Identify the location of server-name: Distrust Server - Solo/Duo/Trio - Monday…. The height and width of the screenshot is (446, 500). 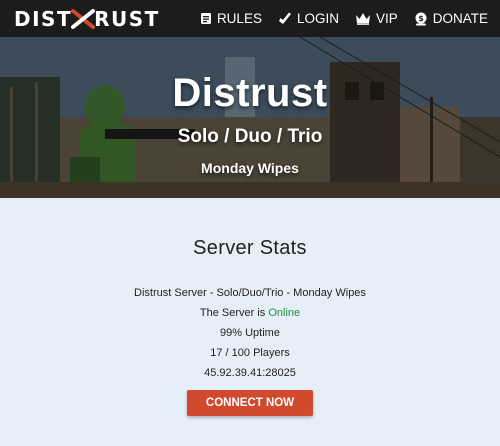
(250, 293).